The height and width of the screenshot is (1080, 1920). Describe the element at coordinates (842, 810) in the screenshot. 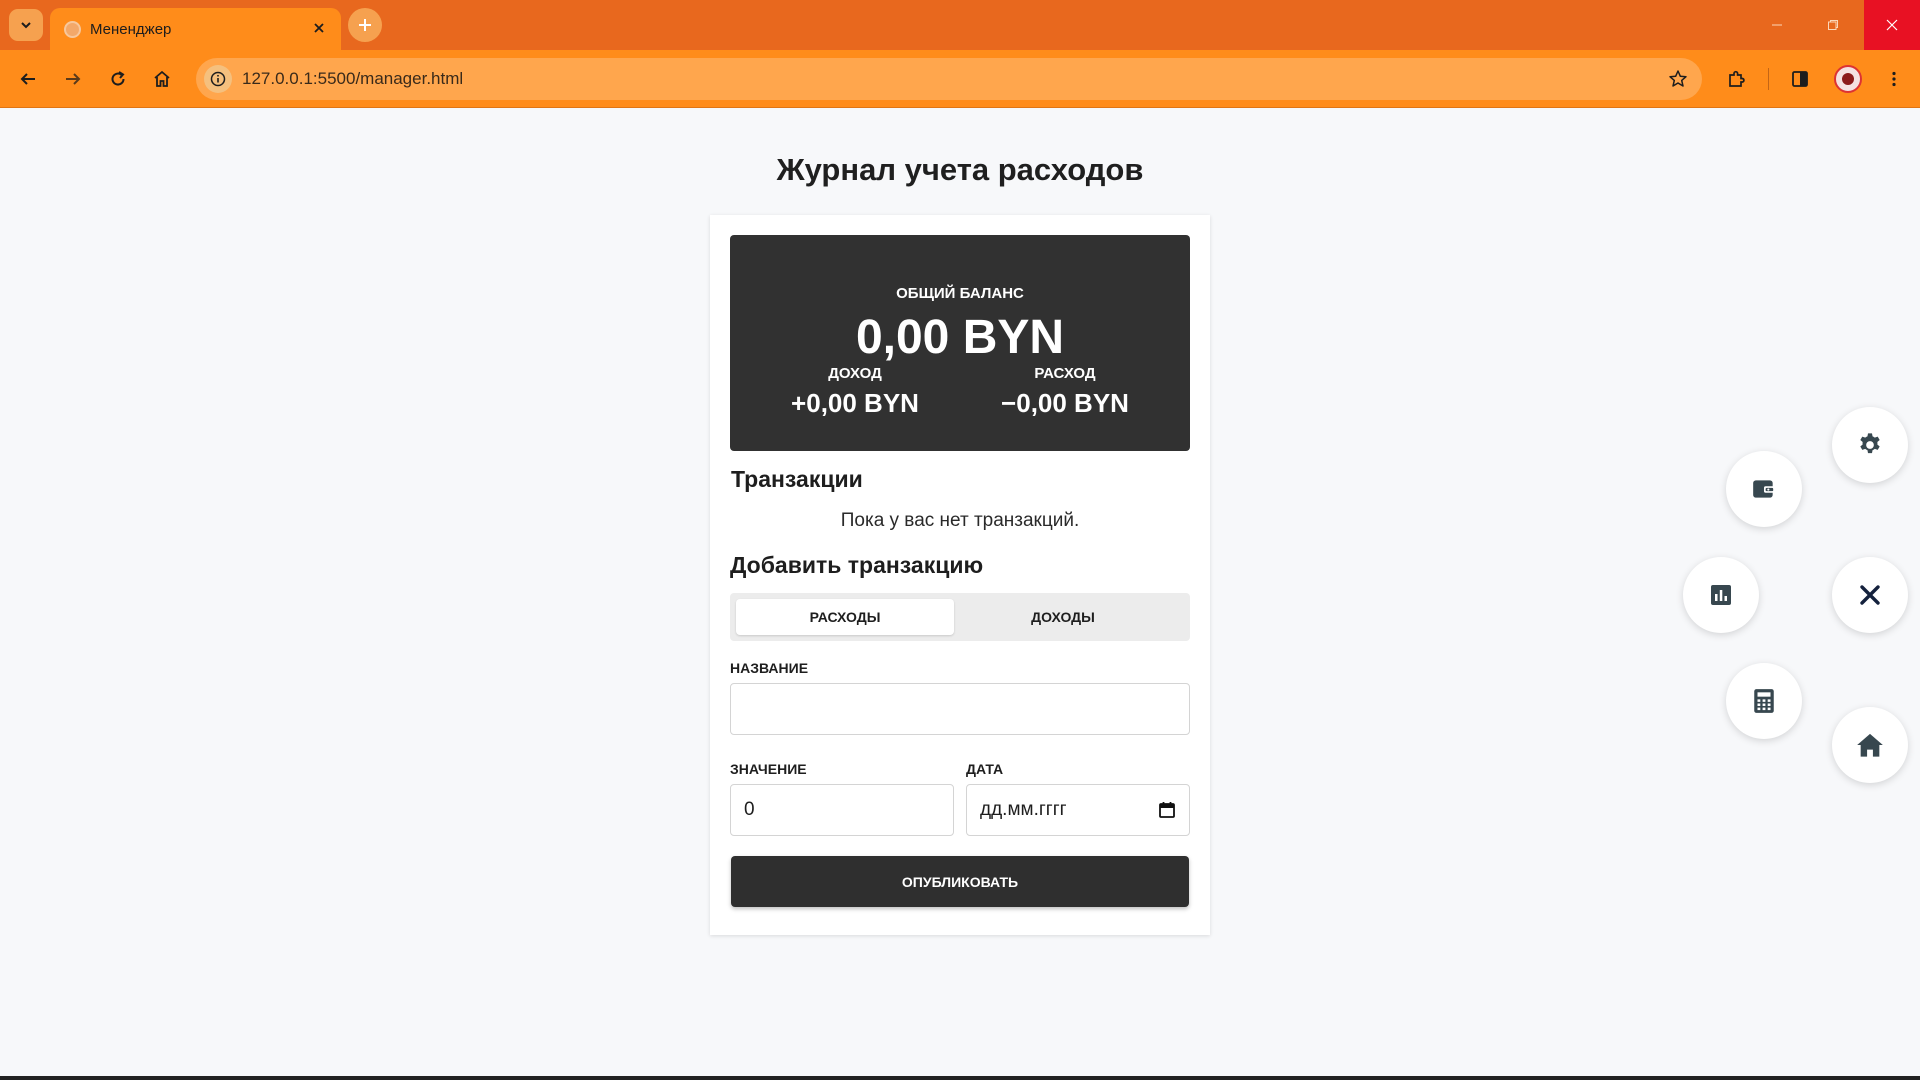

I see `amount-input` at that location.